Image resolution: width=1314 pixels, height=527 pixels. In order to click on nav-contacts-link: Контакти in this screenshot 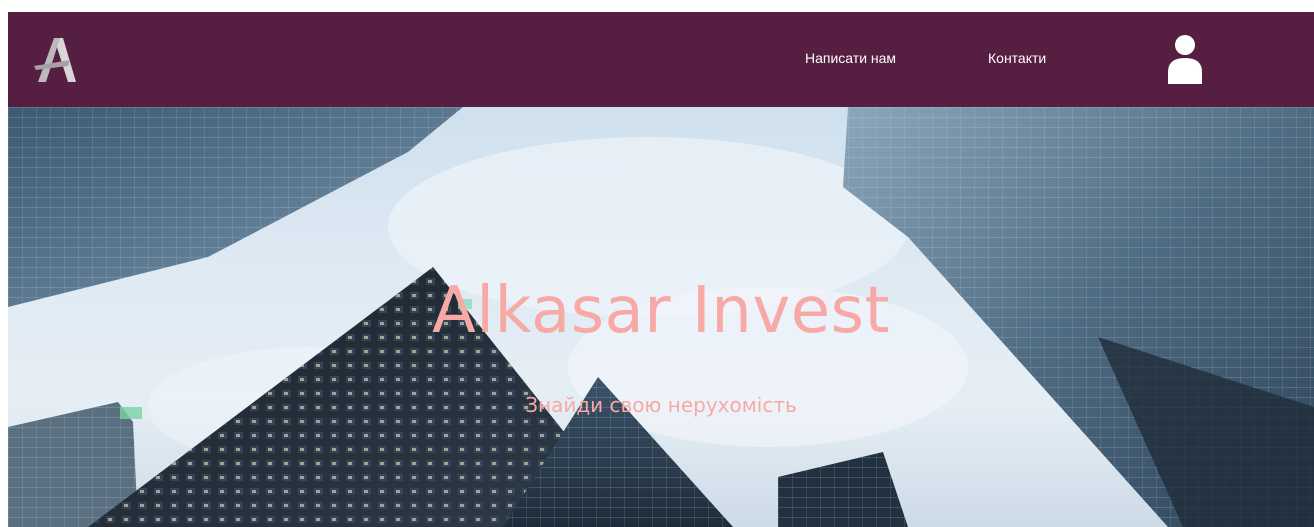, I will do `click(1017, 58)`.